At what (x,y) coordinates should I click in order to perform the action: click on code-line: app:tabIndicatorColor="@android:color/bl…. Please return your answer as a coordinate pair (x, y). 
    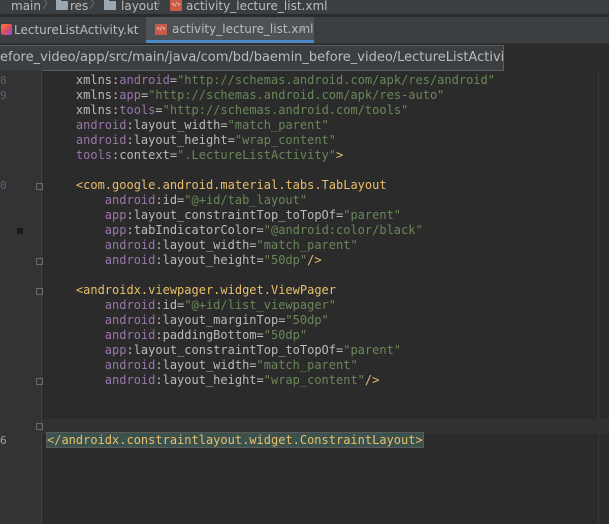
    Looking at the image, I should click on (271, 230).